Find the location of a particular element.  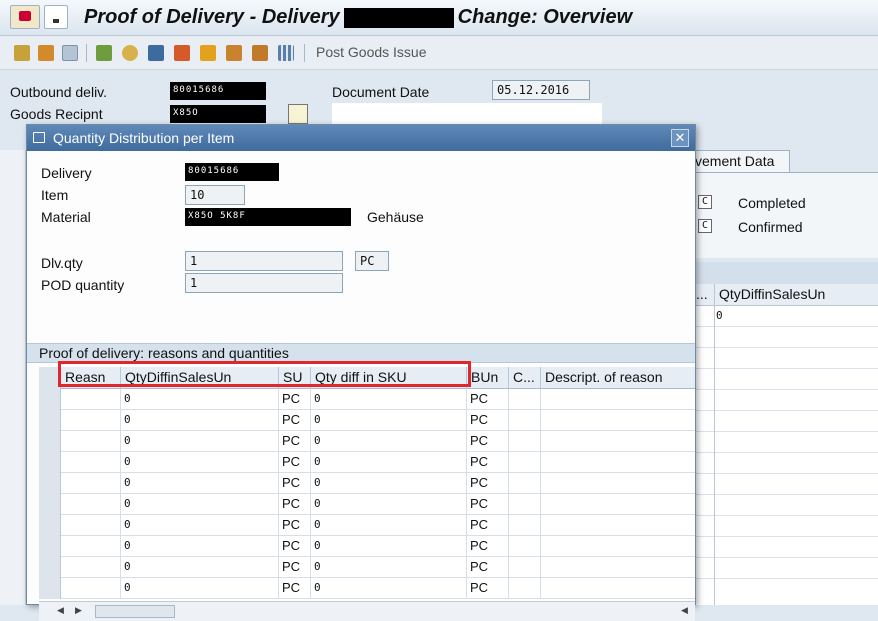

freight-icon is located at coordinates (208, 53).